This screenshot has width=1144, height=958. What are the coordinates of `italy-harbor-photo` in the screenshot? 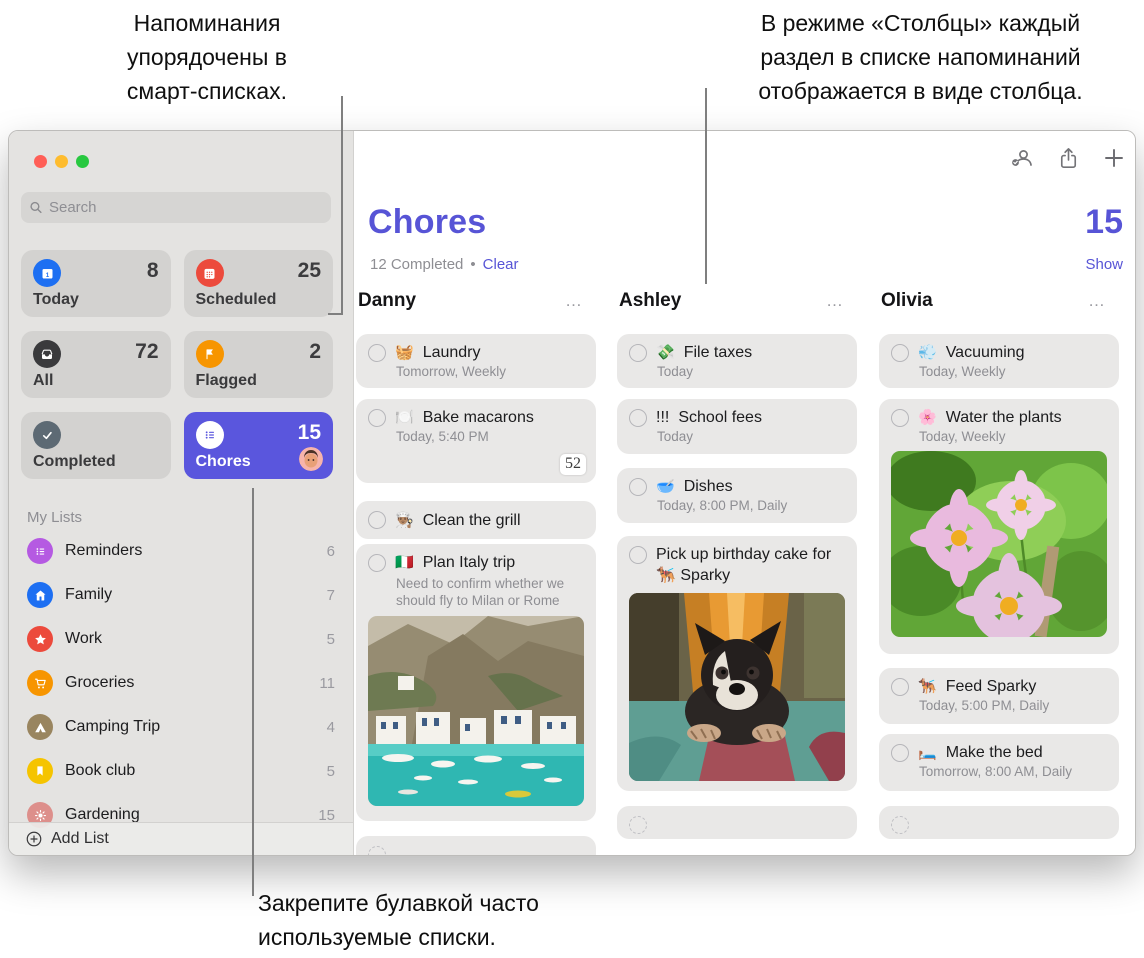 It's located at (476, 711).